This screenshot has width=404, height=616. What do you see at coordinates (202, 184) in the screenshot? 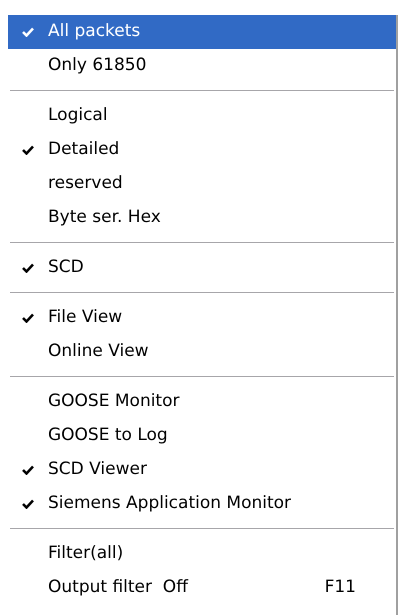
I see `menu-item: reserved` at bounding box center [202, 184].